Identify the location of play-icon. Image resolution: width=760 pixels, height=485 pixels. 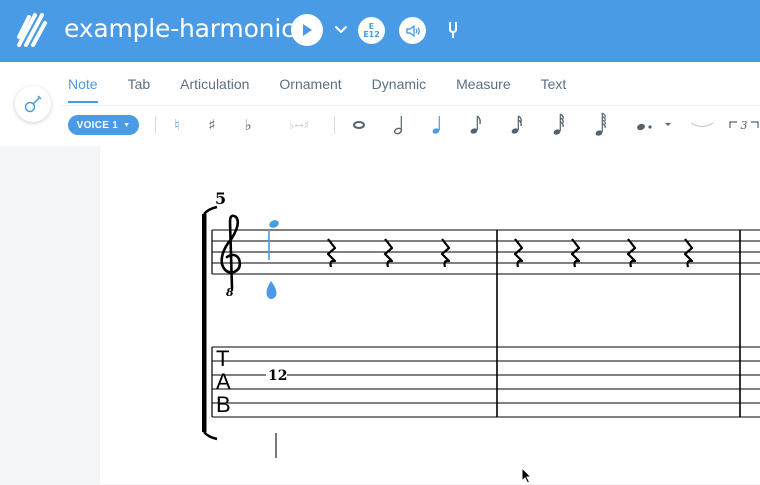
(307, 30).